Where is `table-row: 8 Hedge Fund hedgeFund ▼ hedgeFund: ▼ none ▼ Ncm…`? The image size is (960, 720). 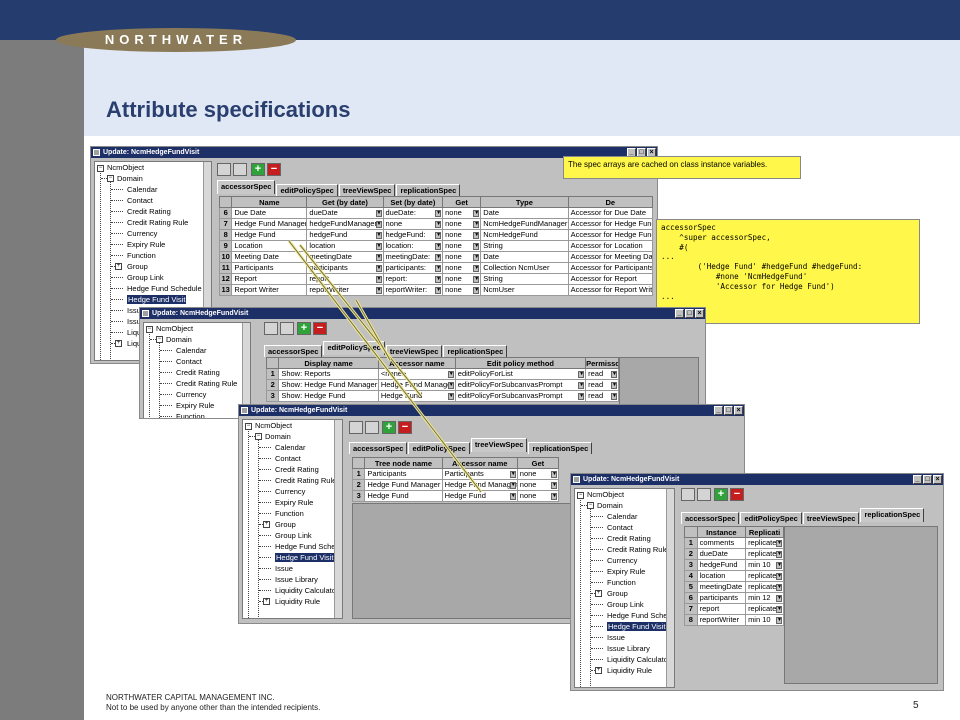
table-row: 8 Hedge Fund hedgeFund ▼ hedgeFund: ▼ none ▼ Ncm… is located at coordinates (436, 235).